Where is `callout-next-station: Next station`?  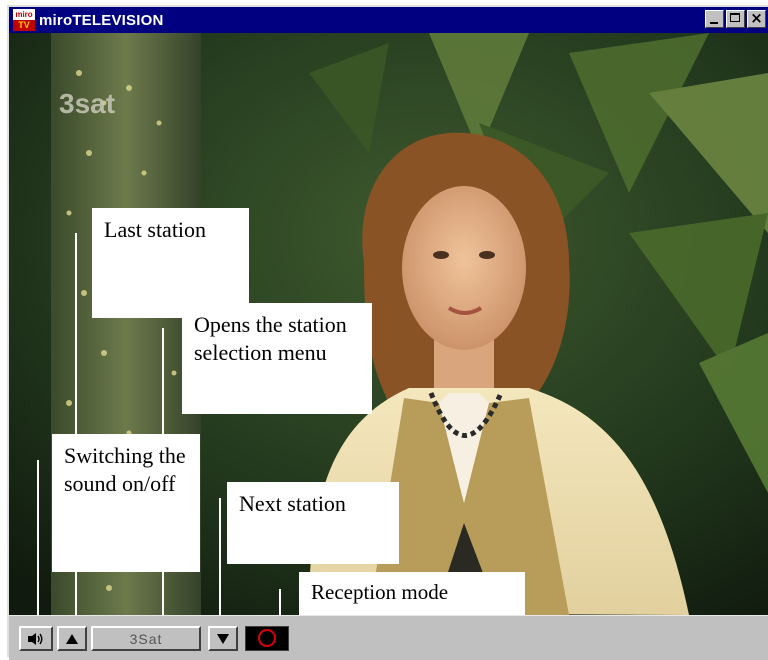
callout-next-station: Next station is located at coordinates (313, 523).